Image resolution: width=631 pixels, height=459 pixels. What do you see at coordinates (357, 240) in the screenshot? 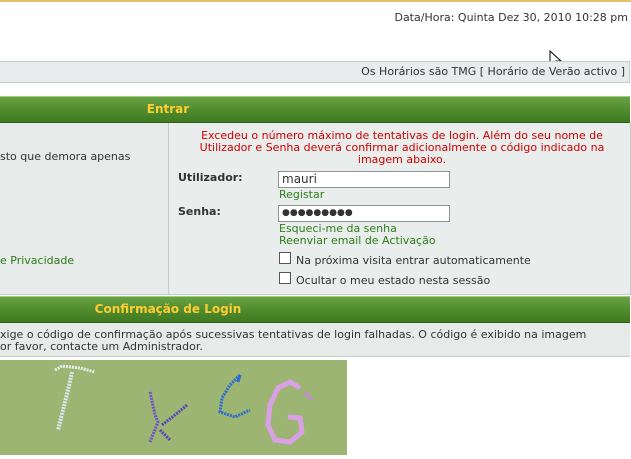
I see `resend-activation-link: Reenviar email de Activação` at bounding box center [357, 240].